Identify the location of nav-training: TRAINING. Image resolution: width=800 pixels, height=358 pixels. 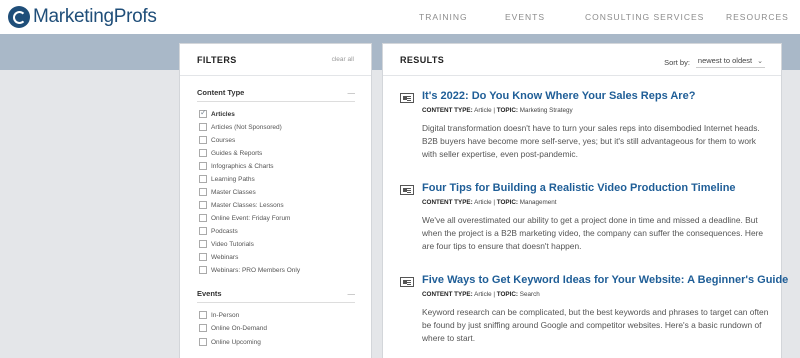
(443, 17).